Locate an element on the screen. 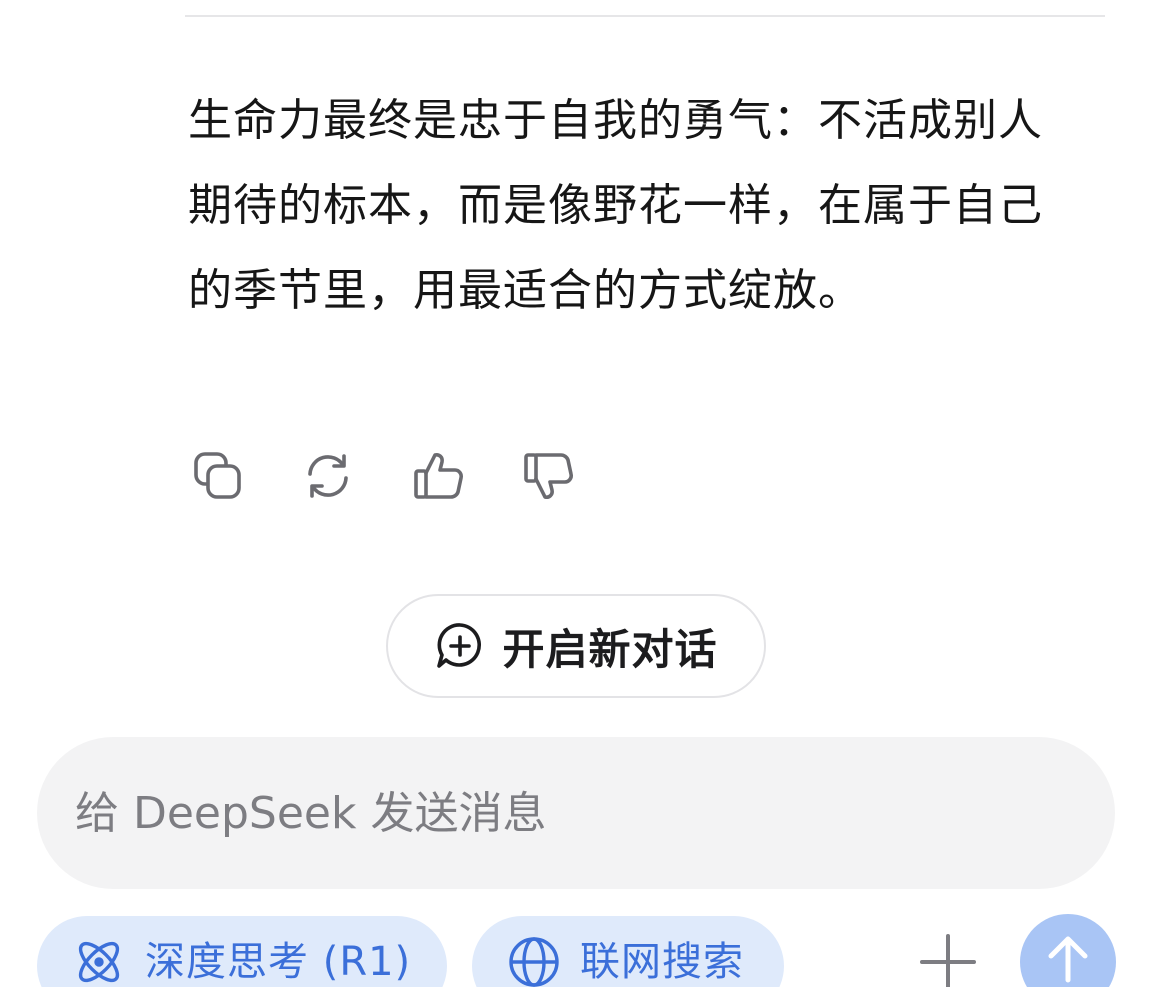 Image resolution: width=1152 pixels, height=987 pixels. message-composer is located at coordinates (576, 813).